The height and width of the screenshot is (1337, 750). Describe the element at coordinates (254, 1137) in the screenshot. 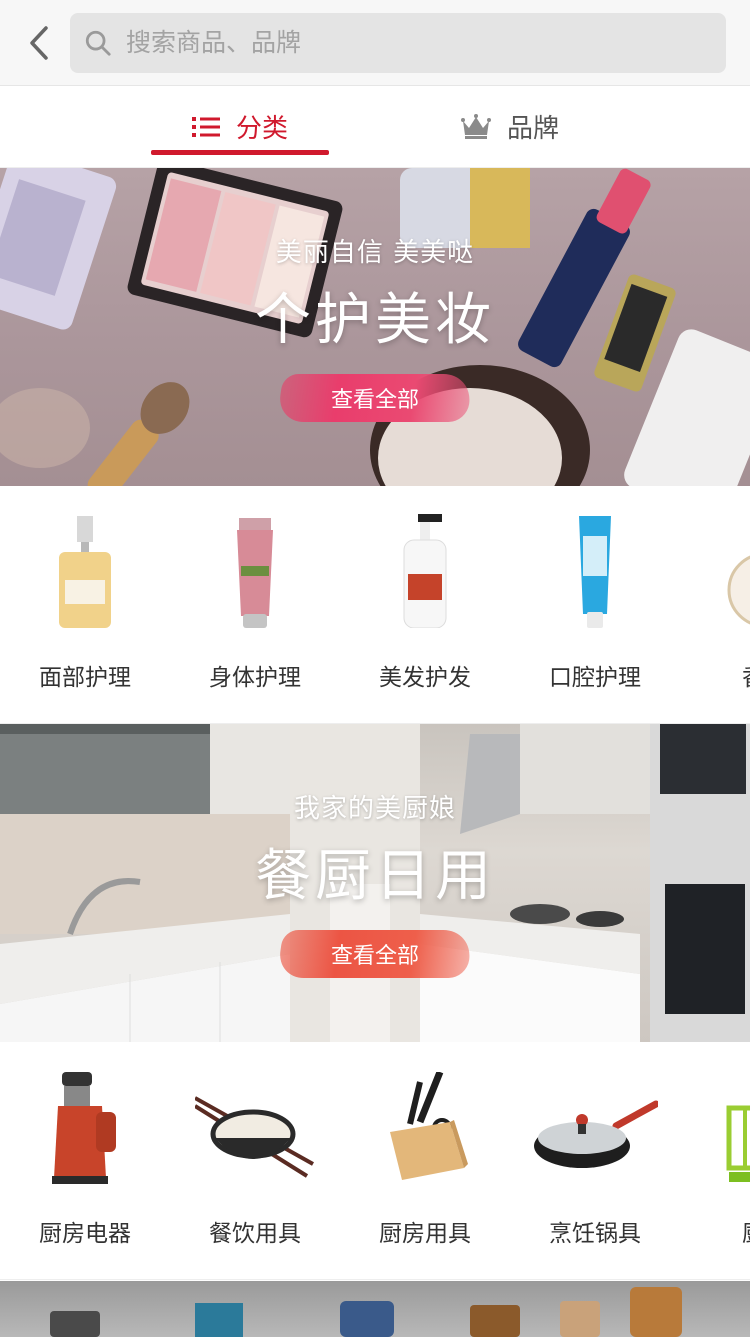

I see `bowl-chopsticks-icon` at that location.